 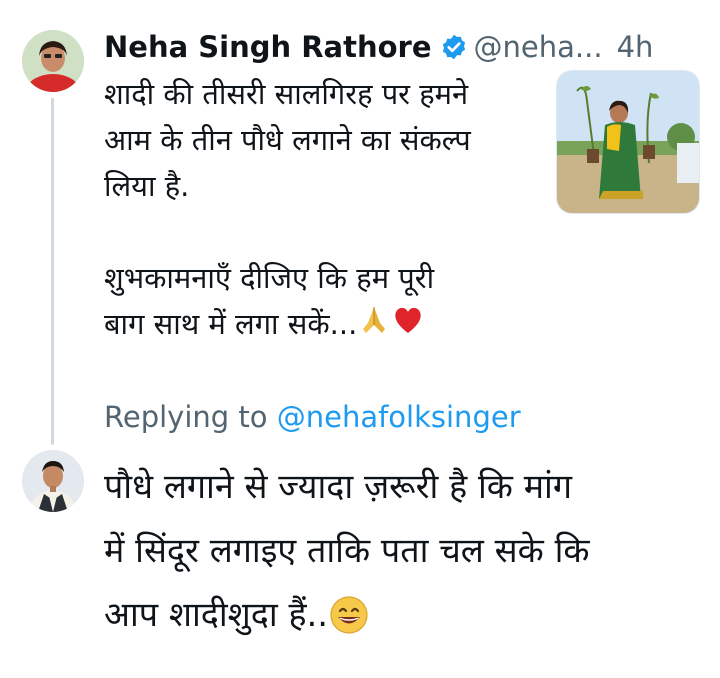 What do you see at coordinates (399, 417) in the screenshot?
I see `replying-to-mention-link: @nehafolksinger` at bounding box center [399, 417].